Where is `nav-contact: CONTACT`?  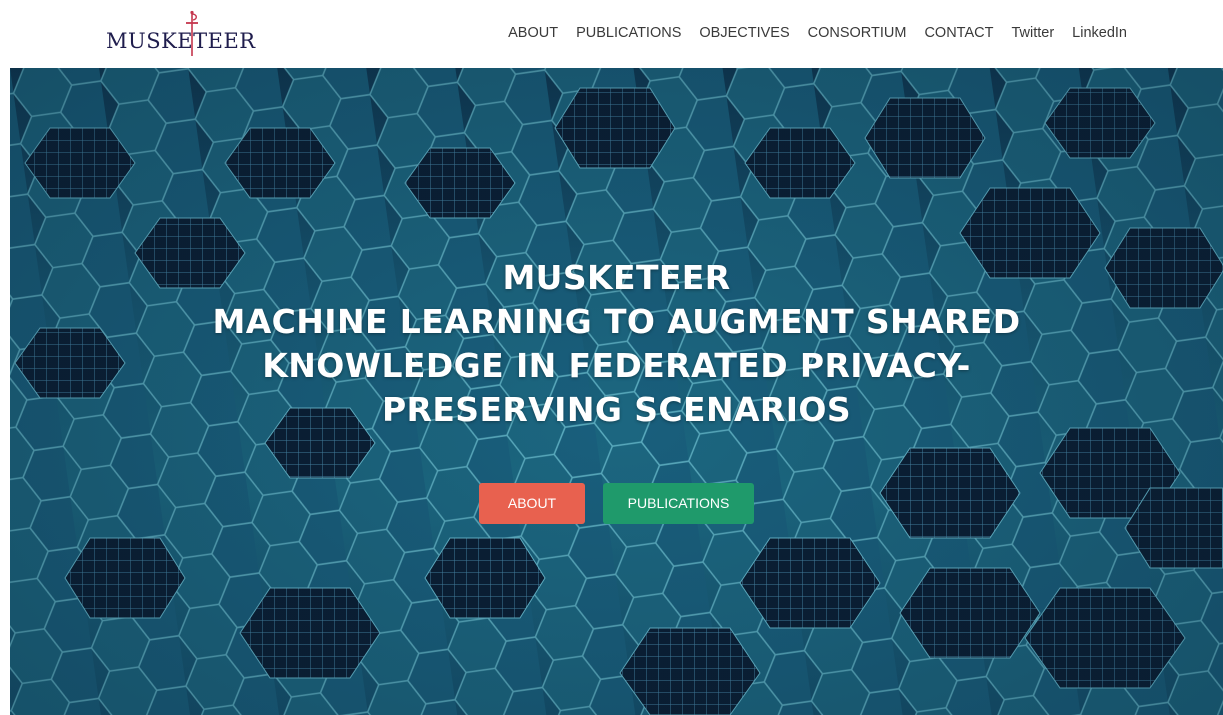
nav-contact: CONTACT is located at coordinates (958, 33).